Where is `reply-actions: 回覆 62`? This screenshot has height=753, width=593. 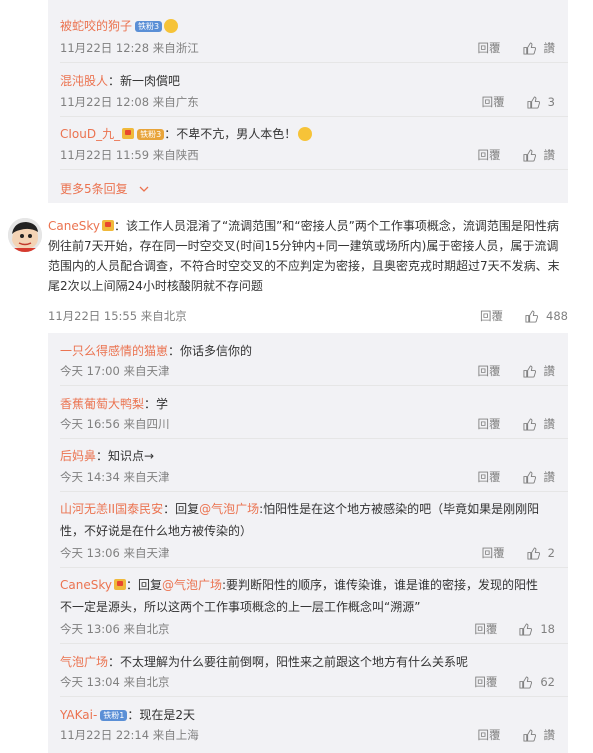
reply-actions: 回覆 62 is located at coordinates (514, 682).